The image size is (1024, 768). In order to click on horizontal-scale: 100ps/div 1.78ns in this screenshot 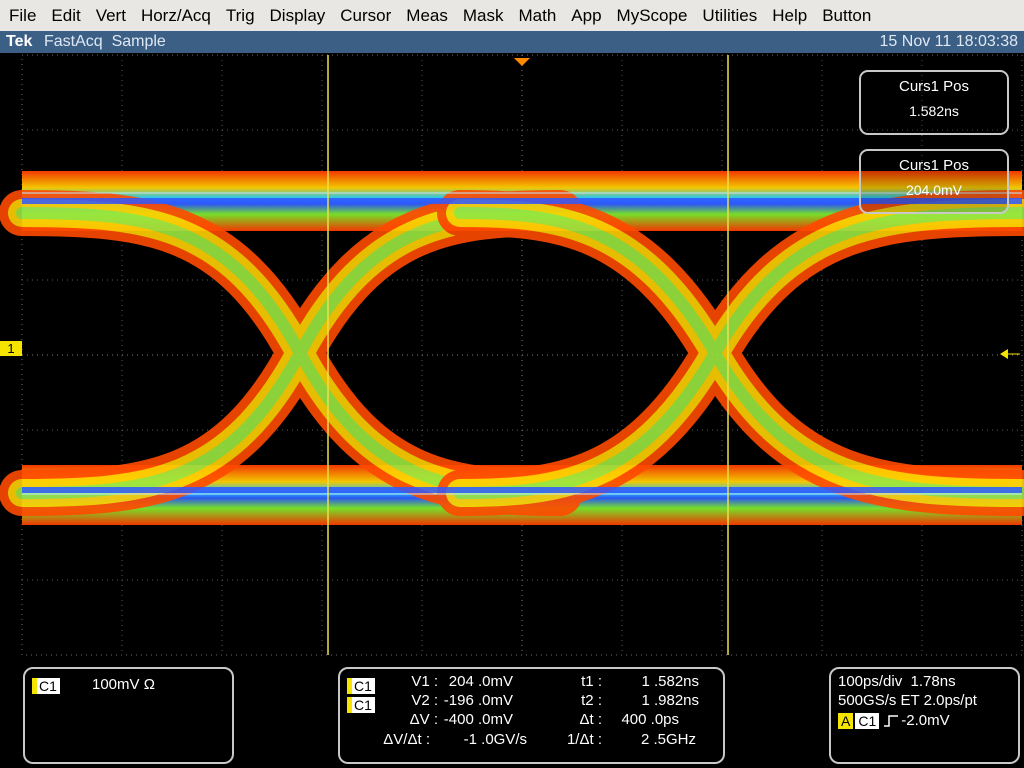, I will do `click(897, 681)`.